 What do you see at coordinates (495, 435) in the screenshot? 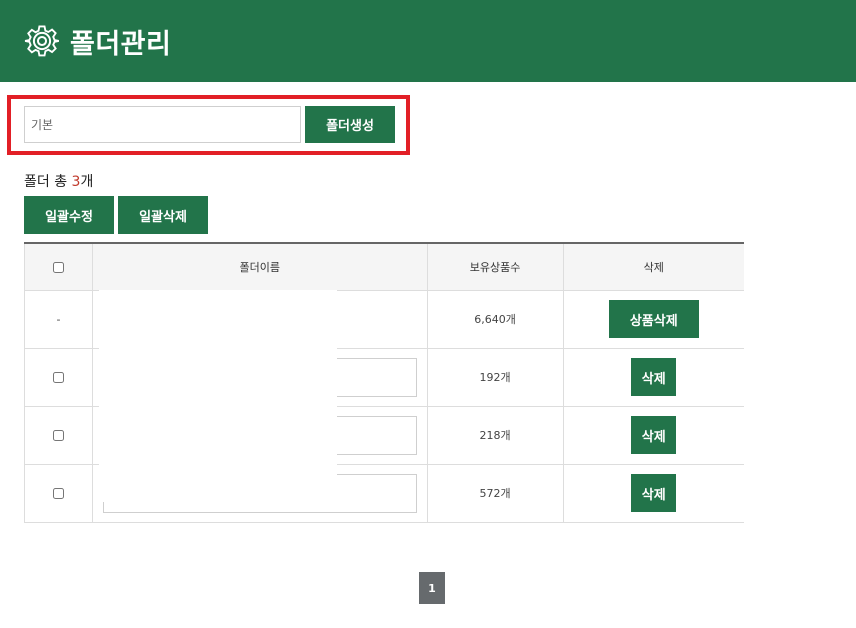
I see `product-count: 218개` at bounding box center [495, 435].